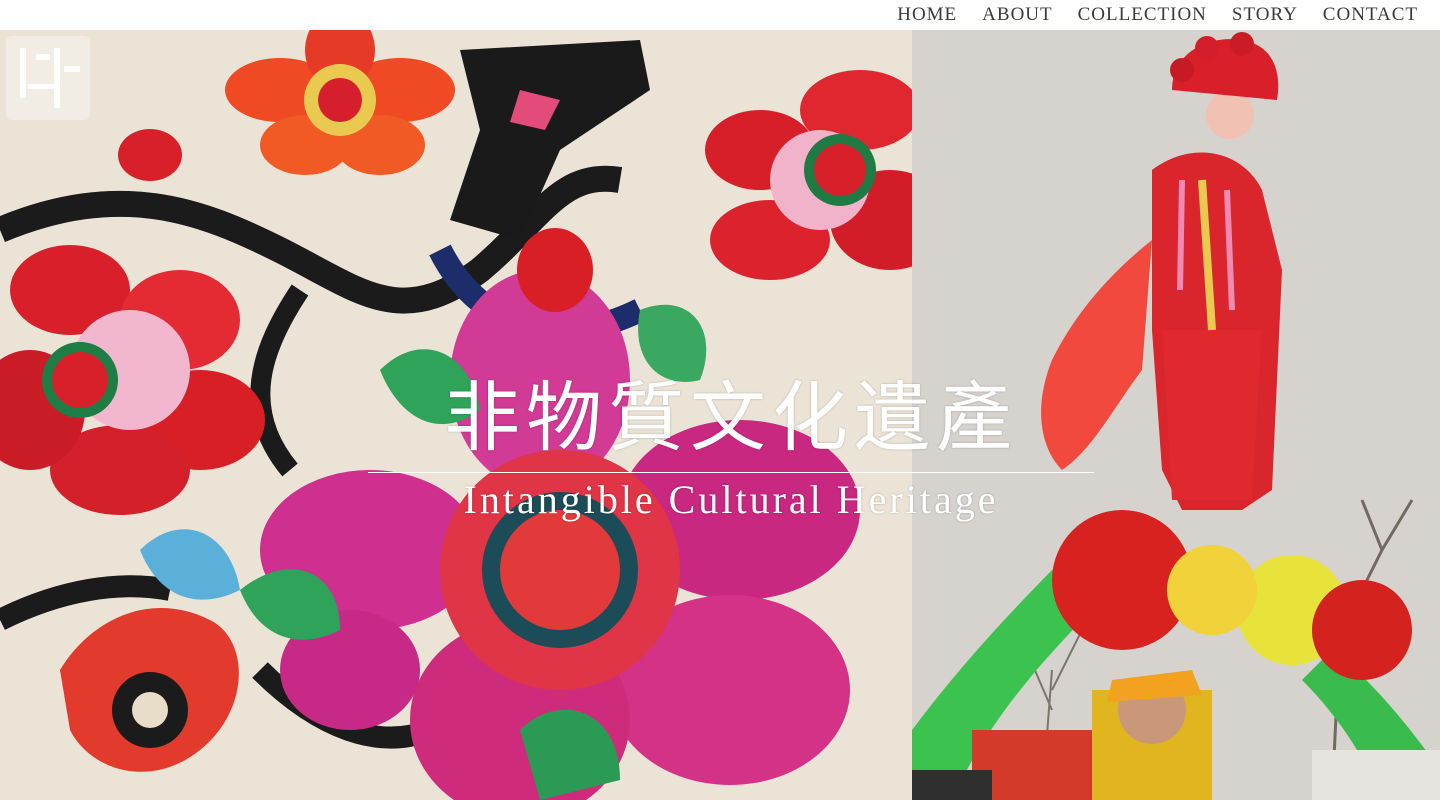 This screenshot has height=800, width=1440. Describe the element at coordinates (927, 15) in the screenshot. I see `nav-home: HOME` at that location.